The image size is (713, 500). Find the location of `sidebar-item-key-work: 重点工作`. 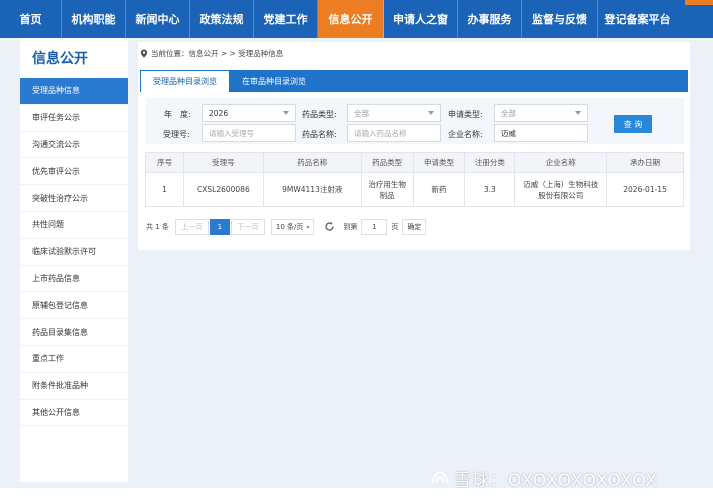

sidebar-item-key-work: 重点工作 is located at coordinates (74, 359).